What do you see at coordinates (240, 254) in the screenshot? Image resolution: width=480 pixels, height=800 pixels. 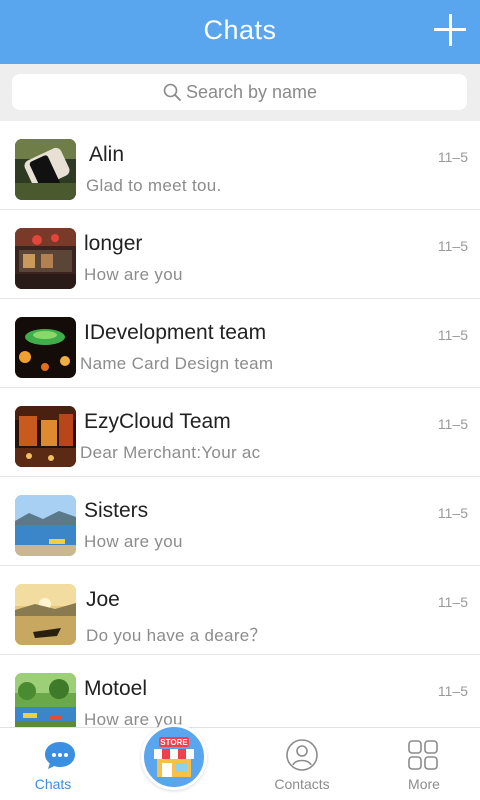 I see `chat-row-longer: longer How are you 11–5` at bounding box center [240, 254].